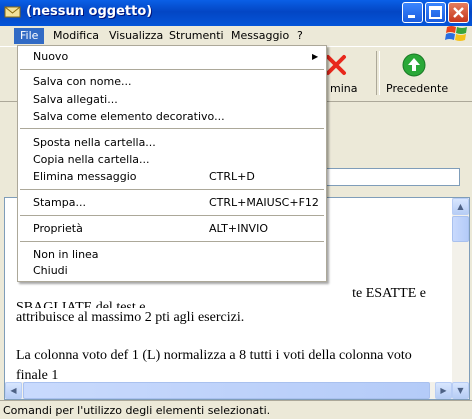 This screenshot has width=472, height=419. I want to click on vertical-scrollbar: ▲ ▼, so click(460, 298).